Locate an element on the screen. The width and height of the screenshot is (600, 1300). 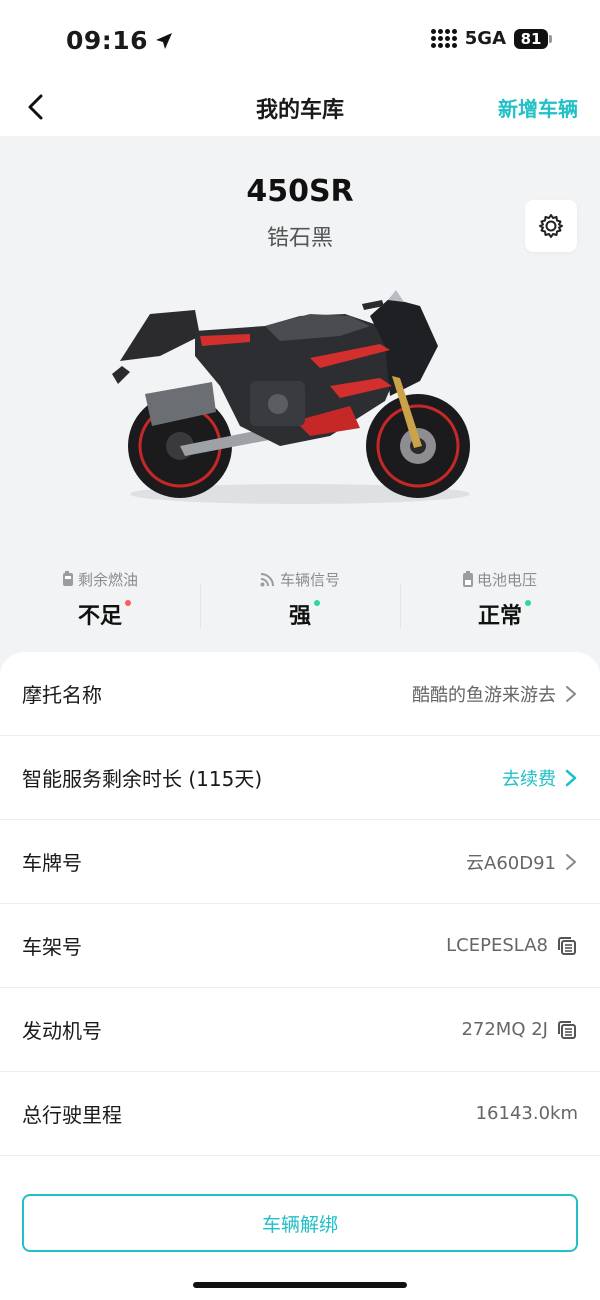
cellular-signal-icon is located at coordinates (443, 38).